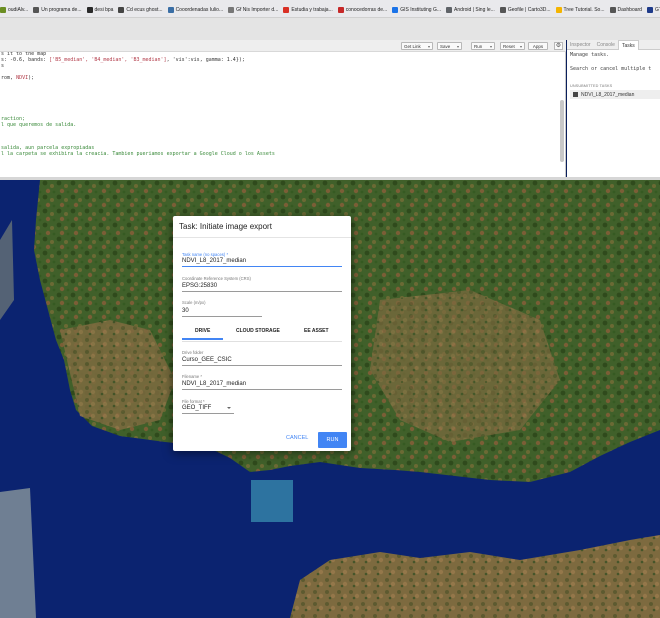  Describe the element at coordinates (580, 45) in the screenshot. I see `tab-inspector: Inspector` at that location.